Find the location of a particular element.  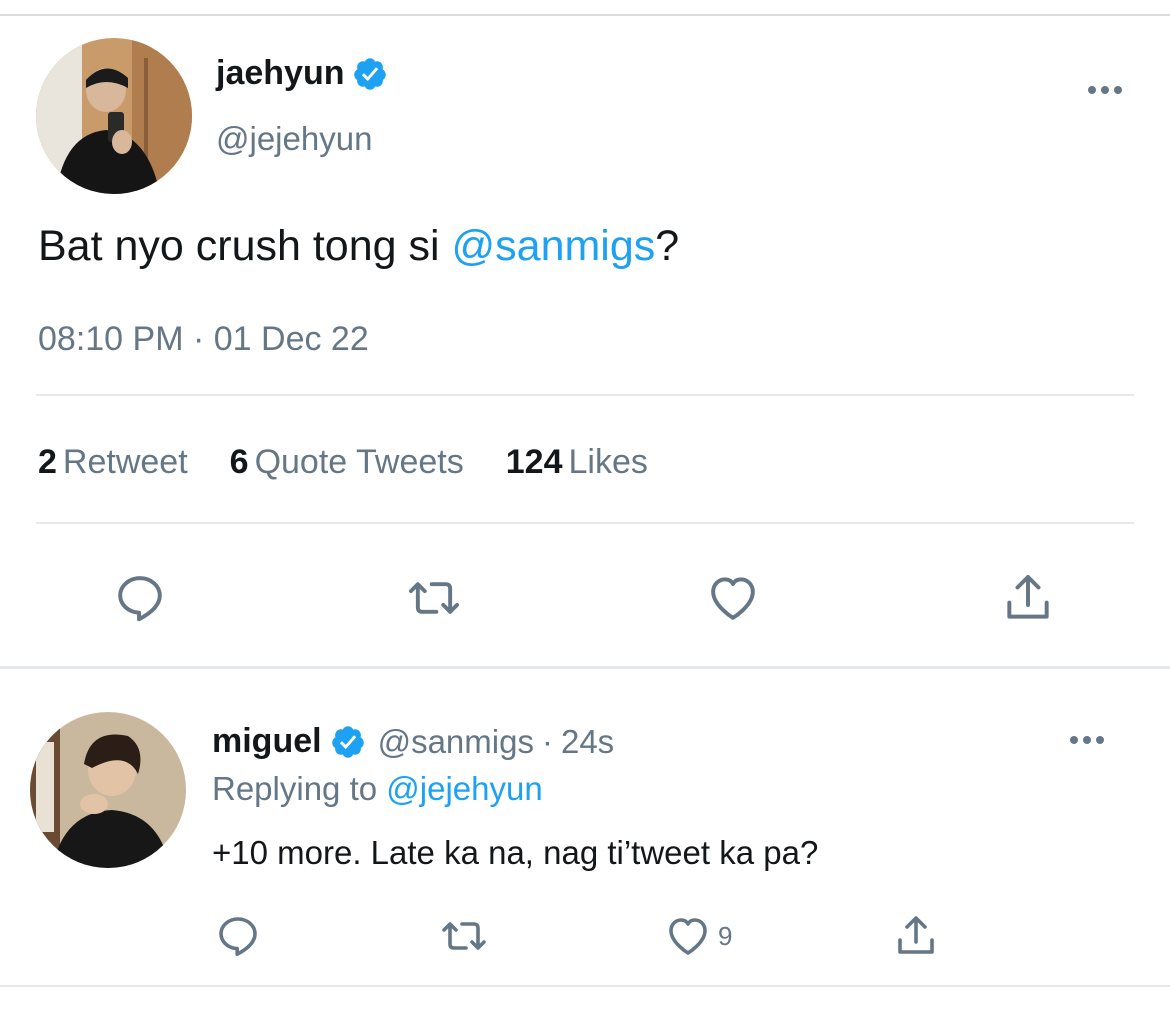

tweet-stats: 2 Retweet 6 Quote Tweets 124 Likes is located at coordinates (364, 462).